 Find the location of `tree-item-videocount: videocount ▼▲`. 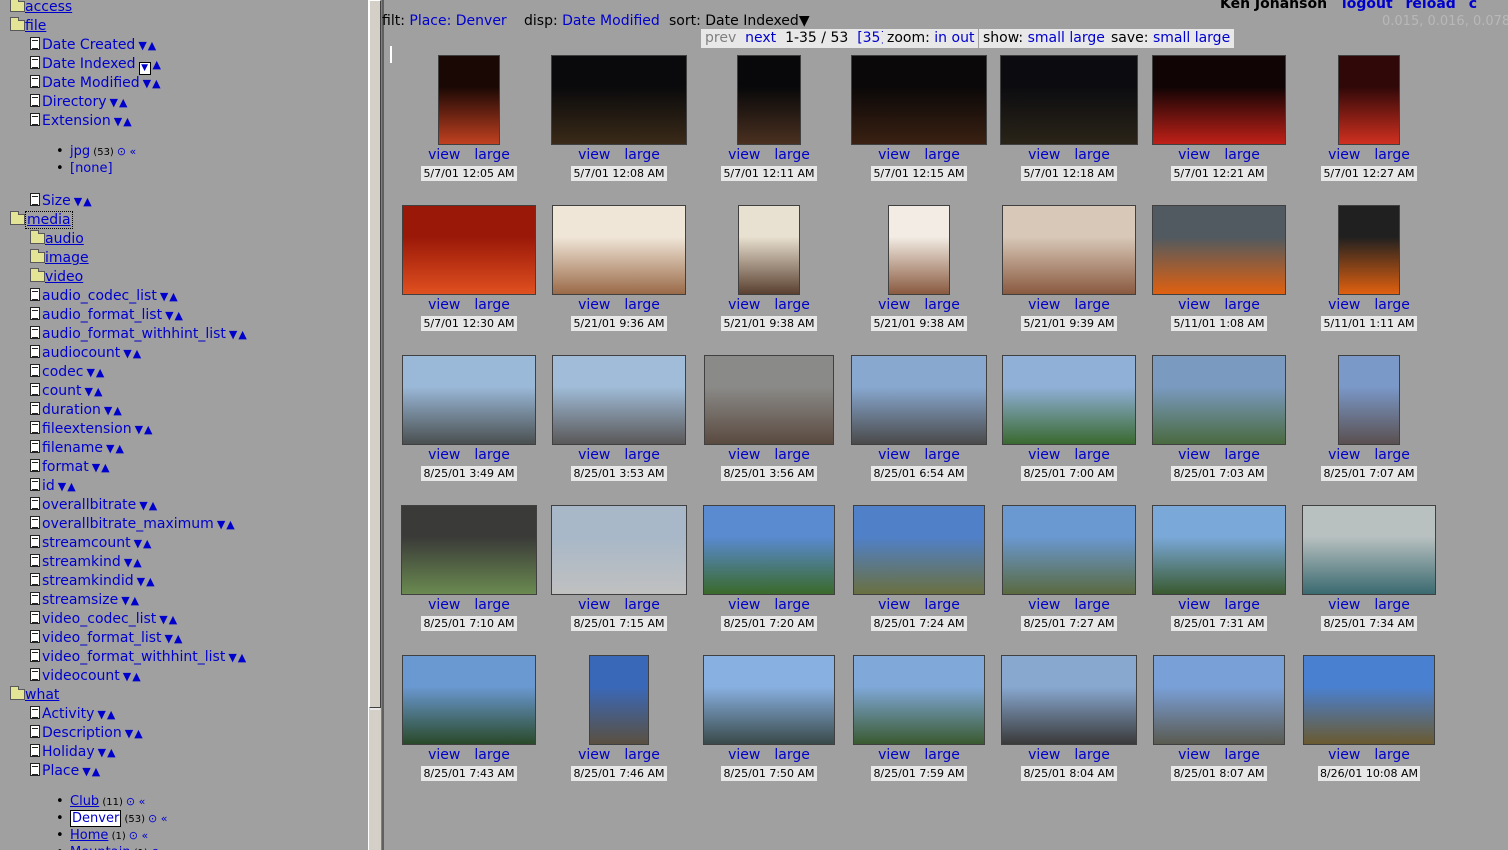

tree-item-videocount: videocount ▼▲ is located at coordinates (86, 676).